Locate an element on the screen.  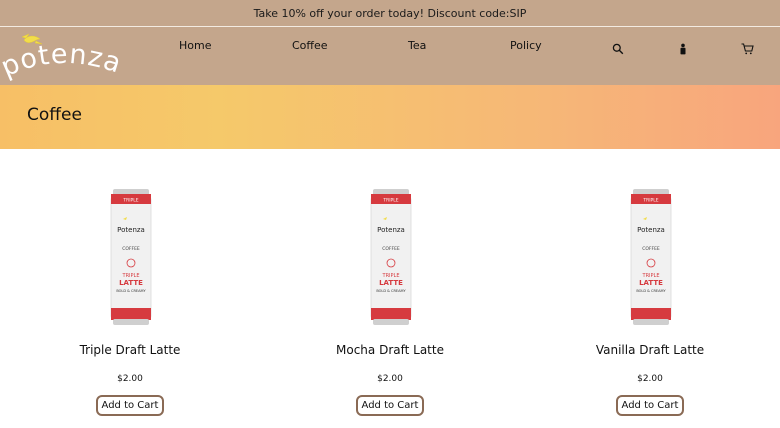
product-name: Mocha Draft Latte is located at coordinates (390, 350).